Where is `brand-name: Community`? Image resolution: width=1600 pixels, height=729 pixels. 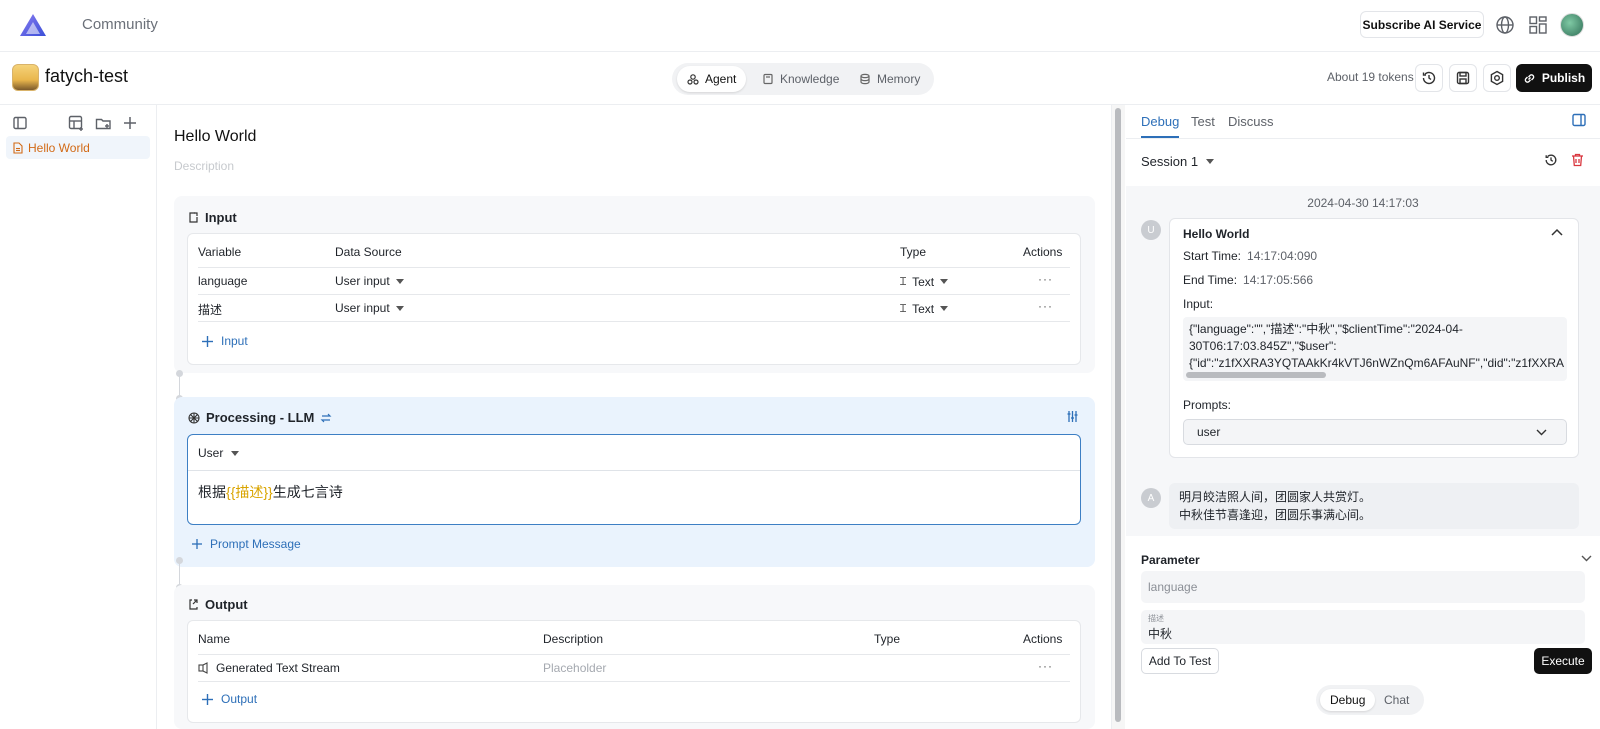 brand-name: Community is located at coordinates (120, 24).